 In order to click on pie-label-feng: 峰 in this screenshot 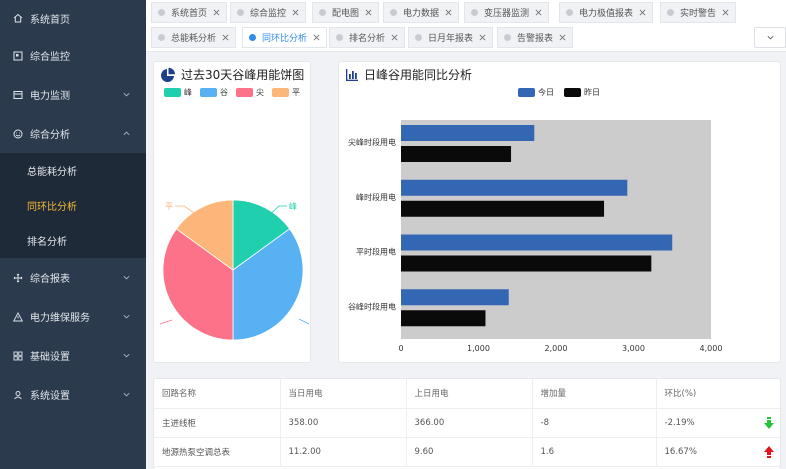, I will do `click(293, 206)`.